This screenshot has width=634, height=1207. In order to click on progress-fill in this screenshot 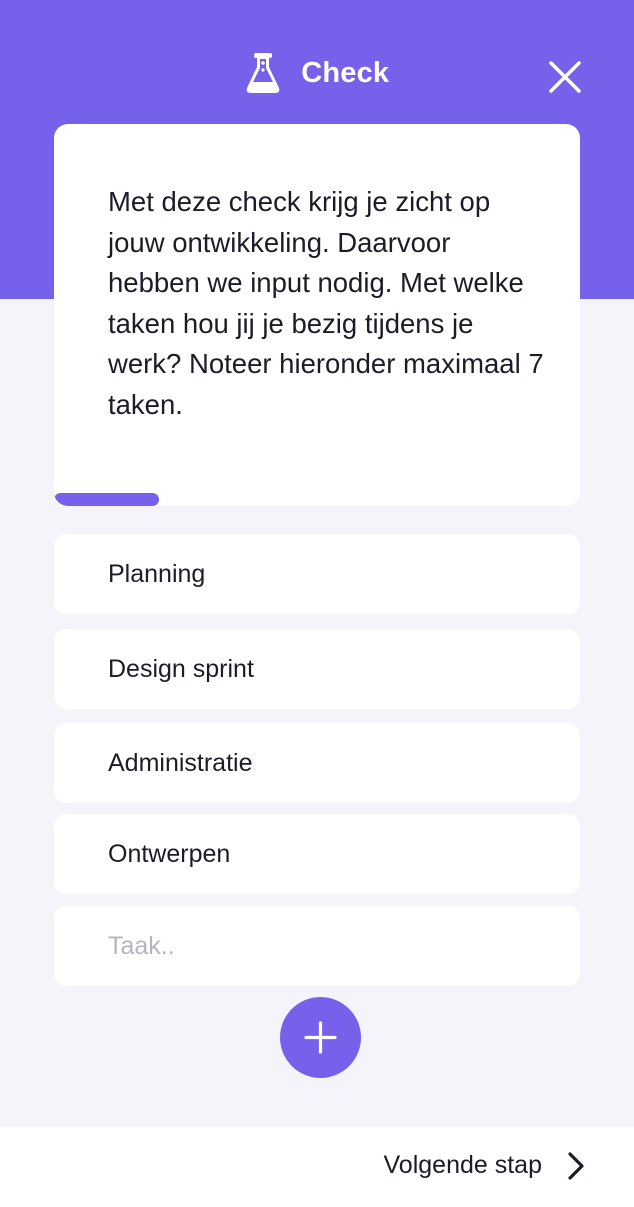, I will do `click(106, 499)`.